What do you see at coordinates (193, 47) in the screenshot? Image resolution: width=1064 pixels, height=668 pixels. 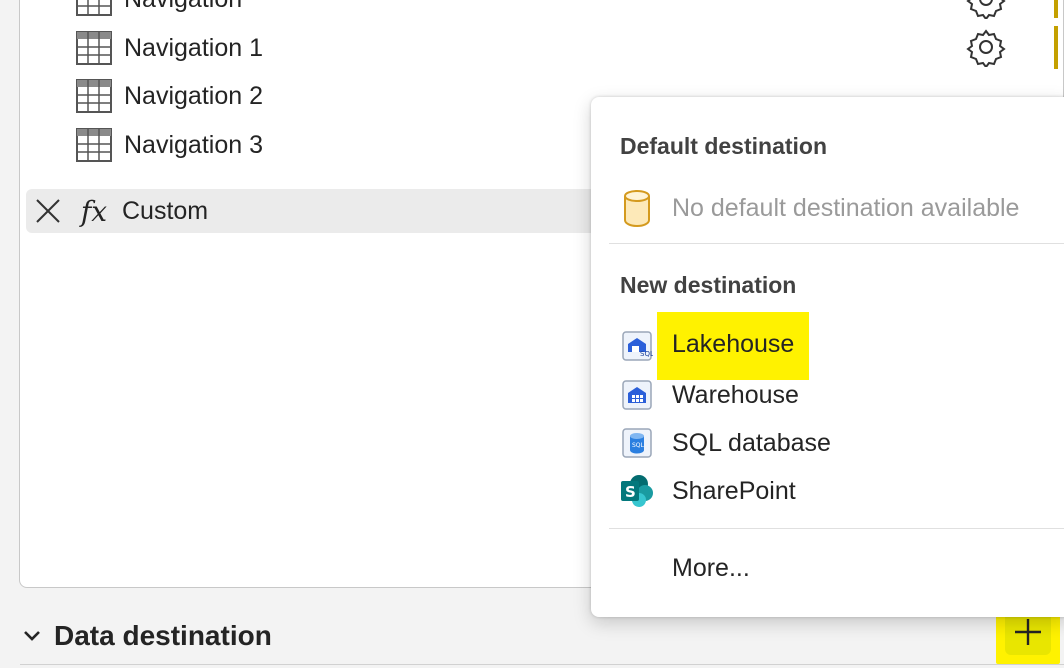 I see `step-label: Navigation 1` at bounding box center [193, 47].